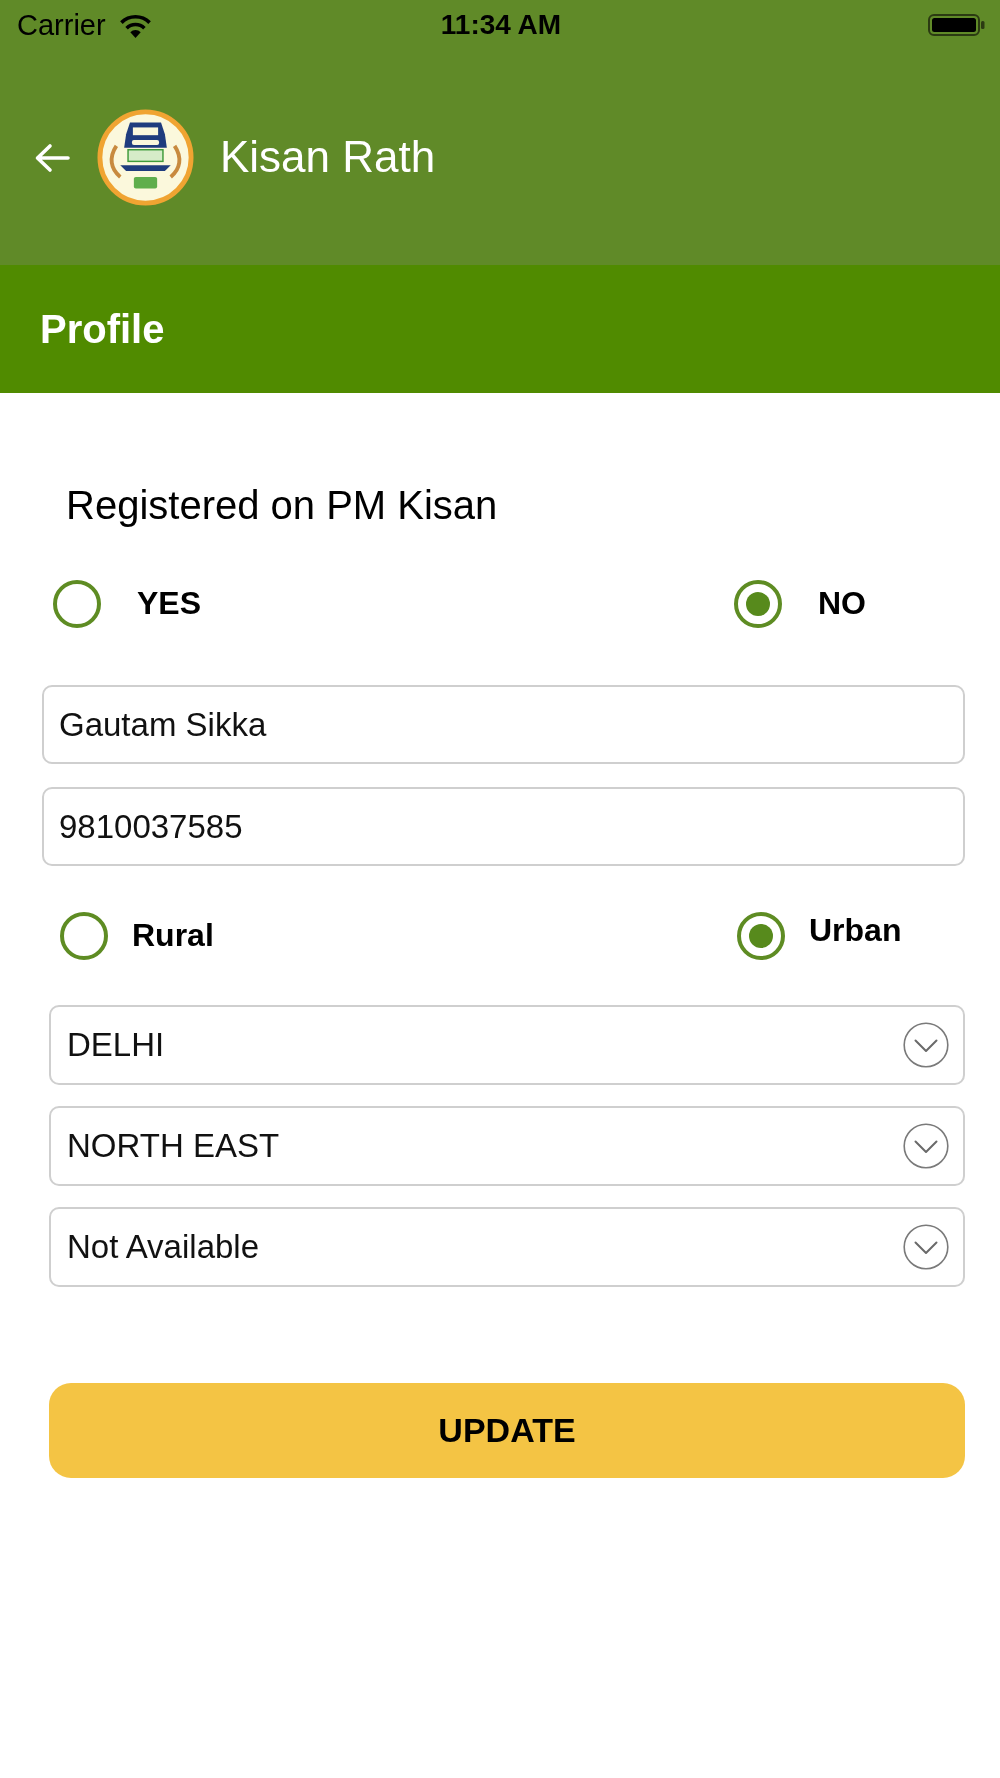  Describe the element at coordinates (135, 25) in the screenshot. I see `wifi-icon` at that location.